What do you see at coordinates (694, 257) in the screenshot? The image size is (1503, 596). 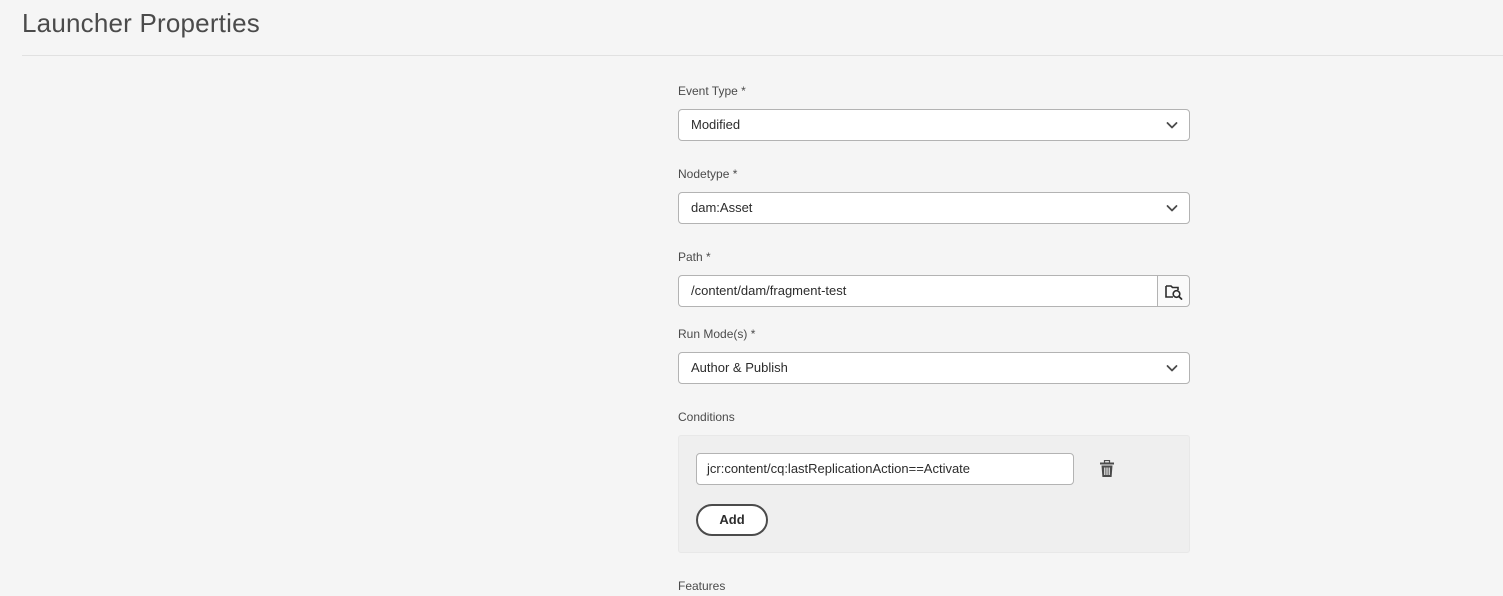 I see `path-label: Path *` at bounding box center [694, 257].